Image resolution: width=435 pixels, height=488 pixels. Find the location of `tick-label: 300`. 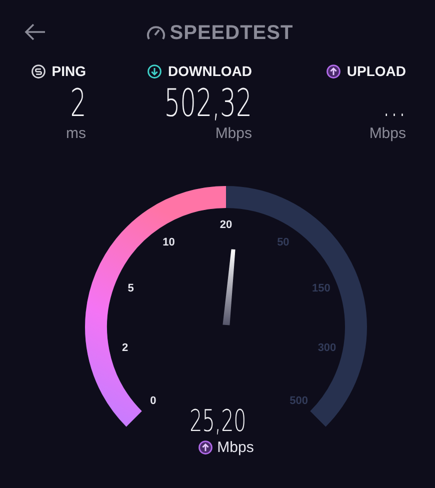

tick-label: 300 is located at coordinates (327, 348).